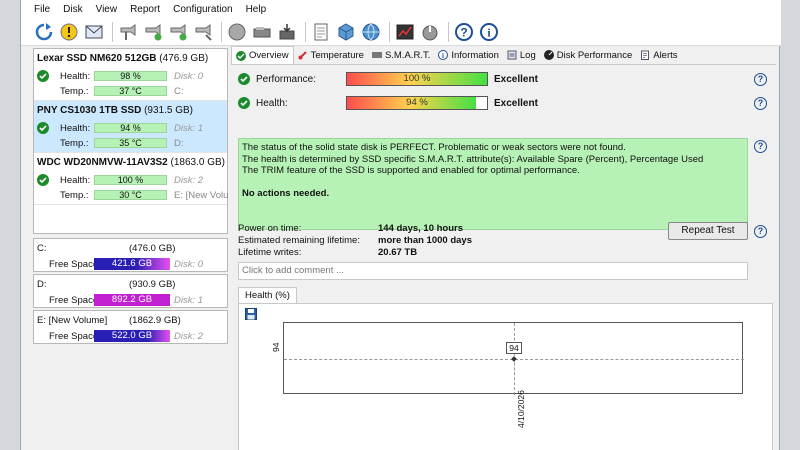 This screenshot has width=800, height=450. What do you see at coordinates (179, 91) in the screenshot?
I see `drive-letter: C:` at bounding box center [179, 91].